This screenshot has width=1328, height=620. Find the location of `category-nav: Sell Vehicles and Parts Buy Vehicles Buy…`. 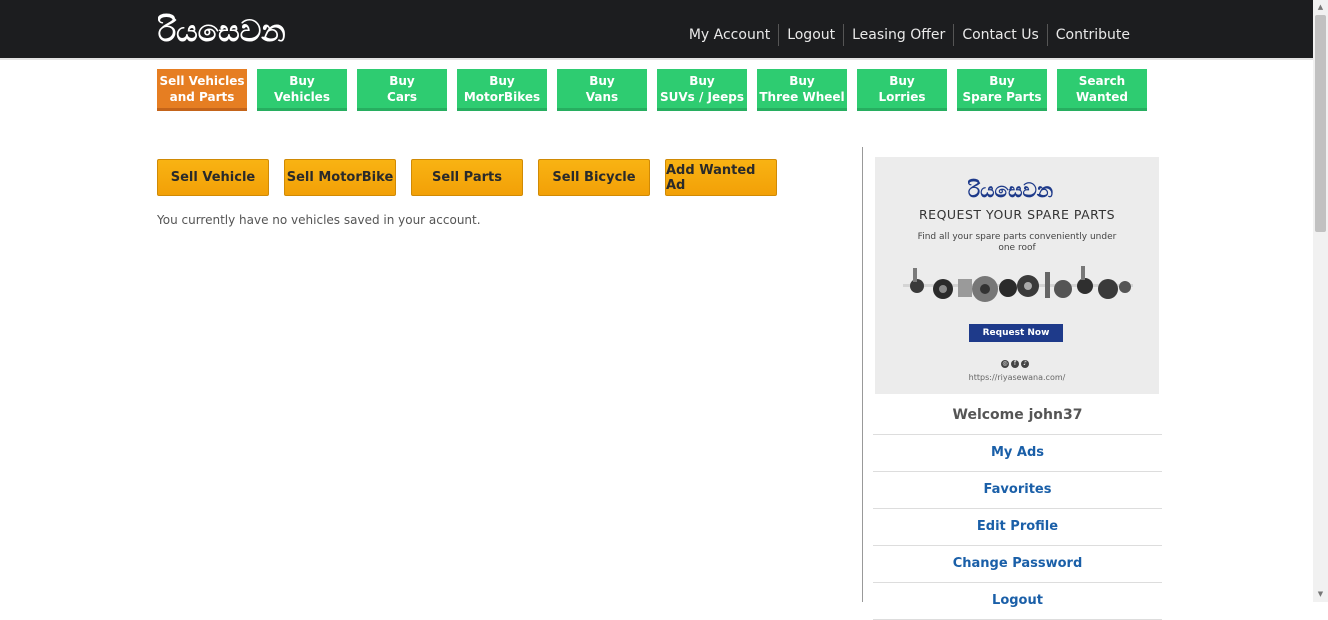

category-nav: Sell Vehicles and Parts Buy Vehicles Buy… is located at coordinates (657, 90).